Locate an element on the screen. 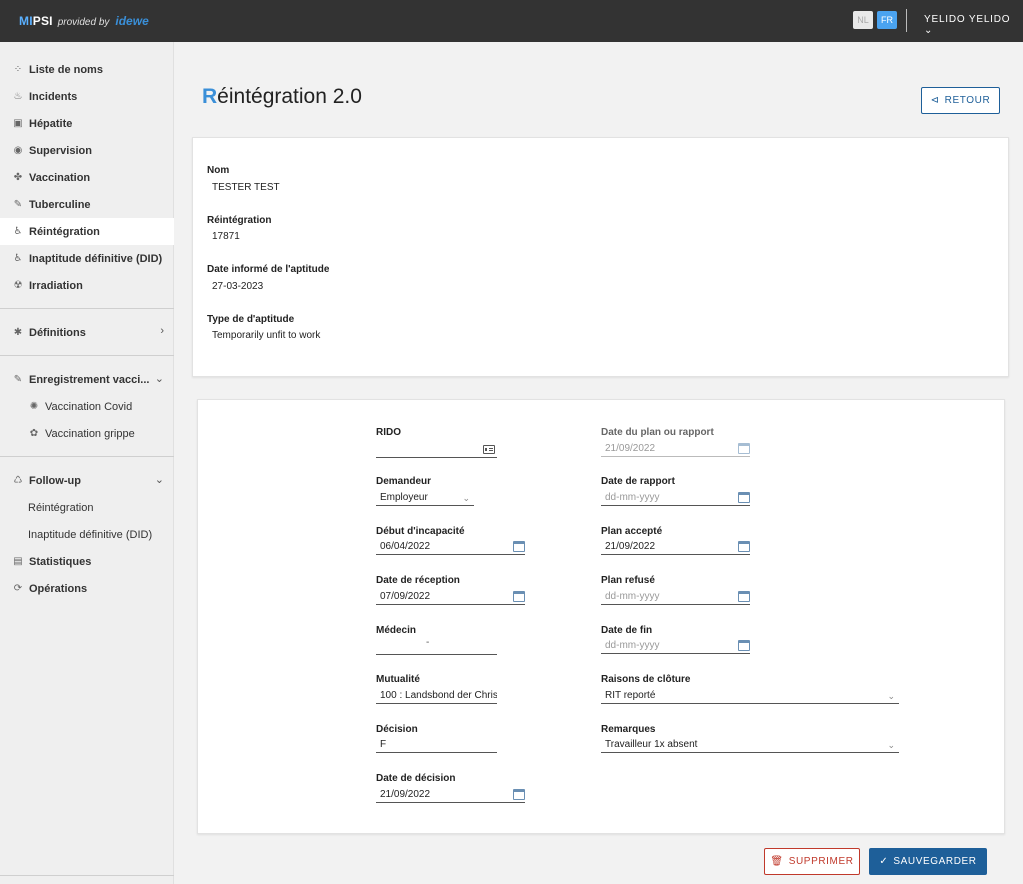 This screenshot has width=1023, height=884. plan-refuse-label: Plan refusé is located at coordinates (628, 580).